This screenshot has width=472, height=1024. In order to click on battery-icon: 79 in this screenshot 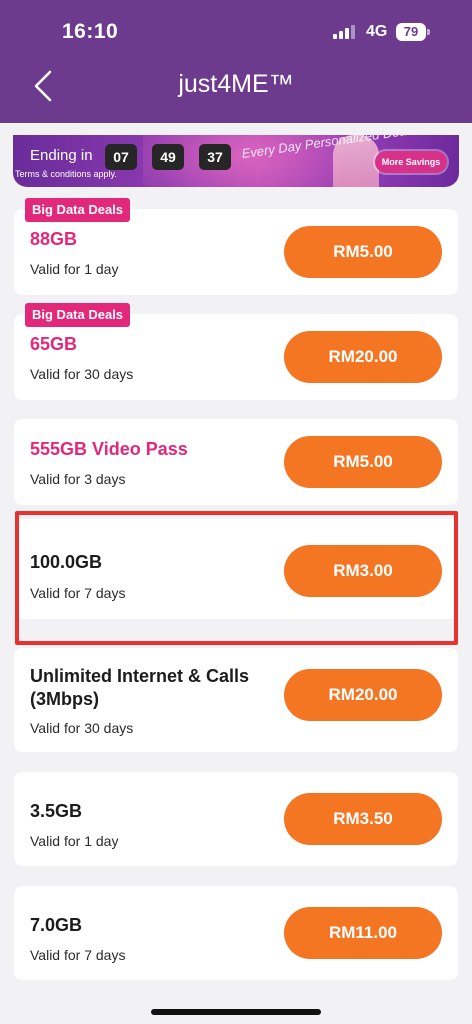, I will do `click(411, 32)`.